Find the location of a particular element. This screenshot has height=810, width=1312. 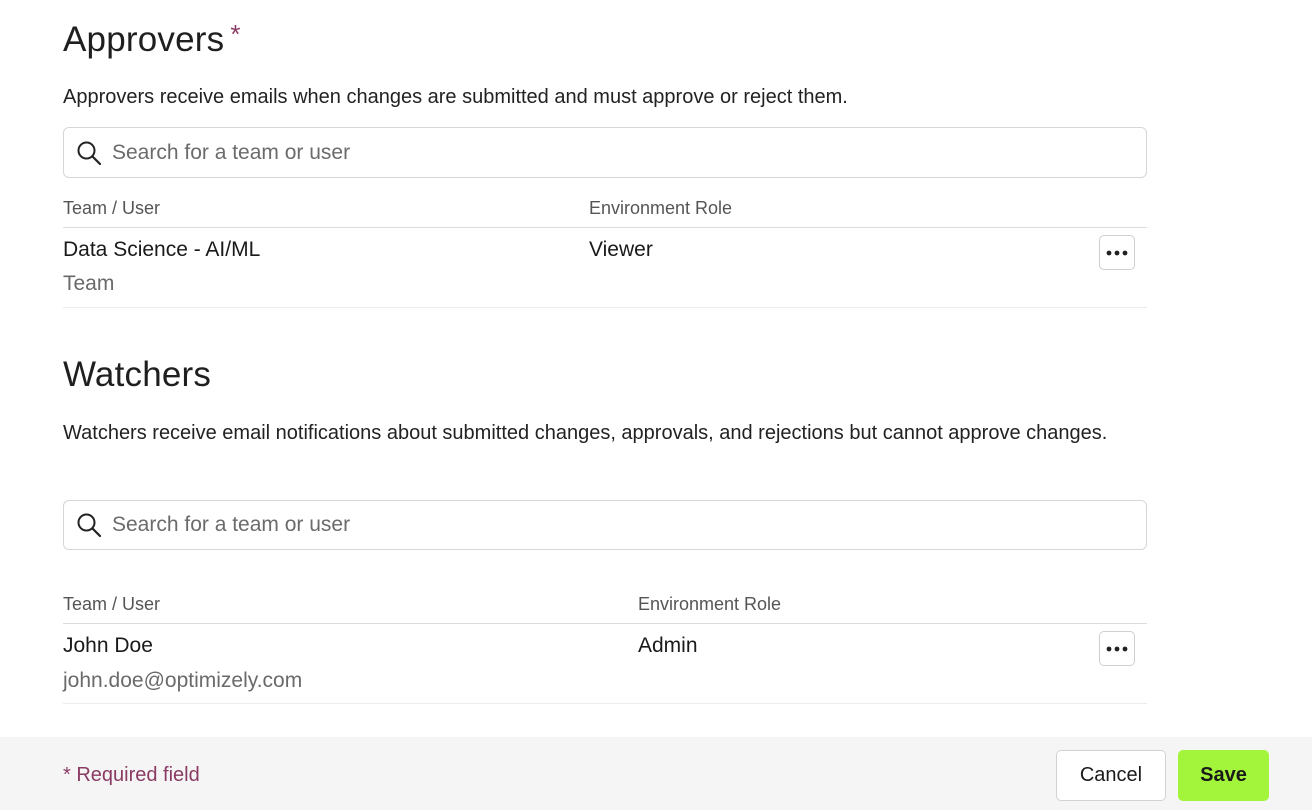

required-field-note: * Required field is located at coordinates (131, 775).